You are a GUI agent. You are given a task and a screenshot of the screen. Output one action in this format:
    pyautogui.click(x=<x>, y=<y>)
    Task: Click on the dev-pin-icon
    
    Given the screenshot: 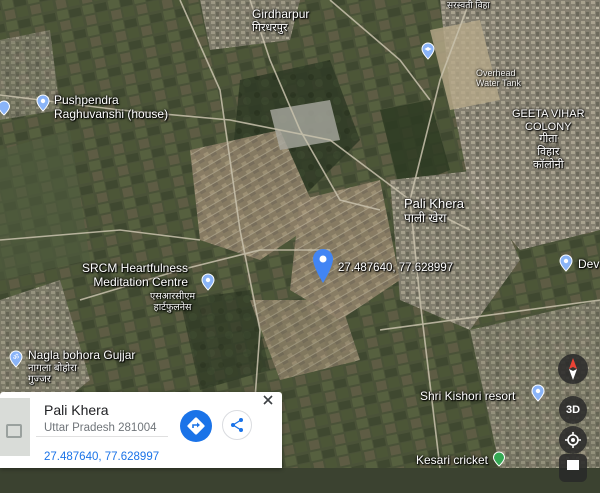 What is the action you would take?
    pyautogui.click(x=566, y=265)
    